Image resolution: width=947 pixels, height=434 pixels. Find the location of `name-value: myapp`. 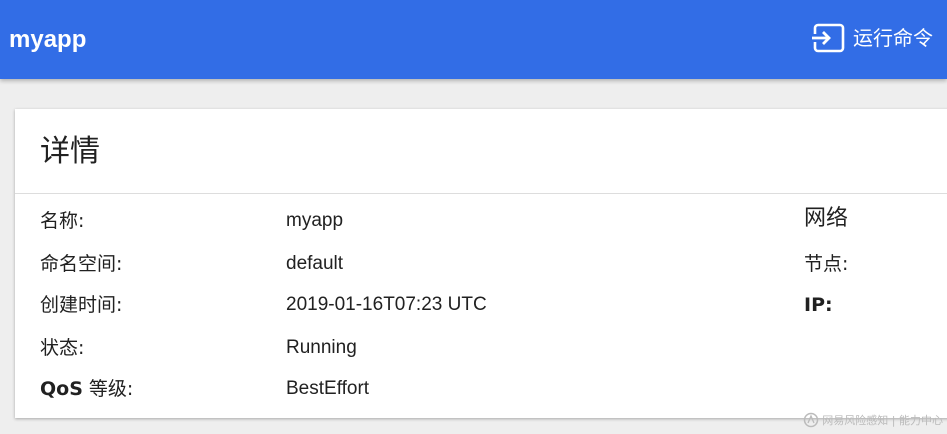

name-value: myapp is located at coordinates (315, 220).